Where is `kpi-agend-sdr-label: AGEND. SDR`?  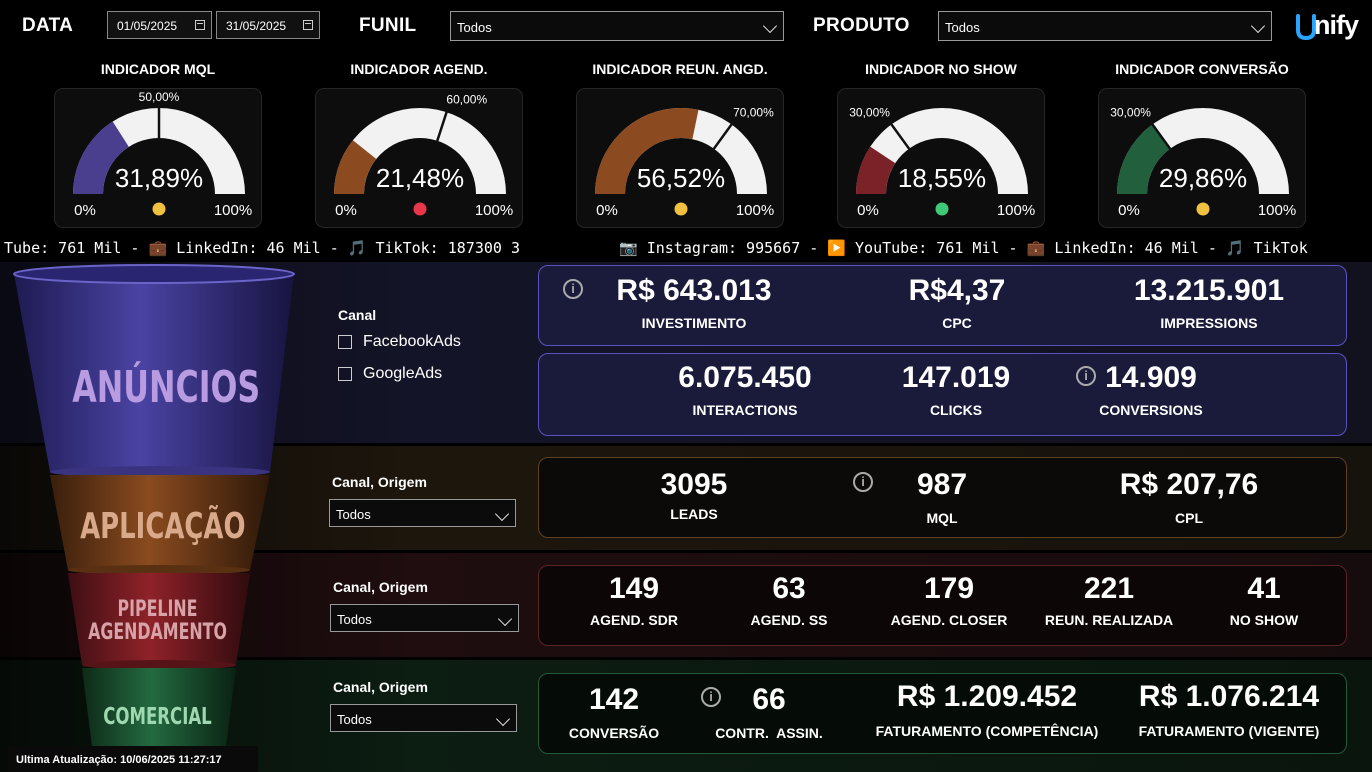
kpi-agend-sdr-label: AGEND. SDR is located at coordinates (634, 620).